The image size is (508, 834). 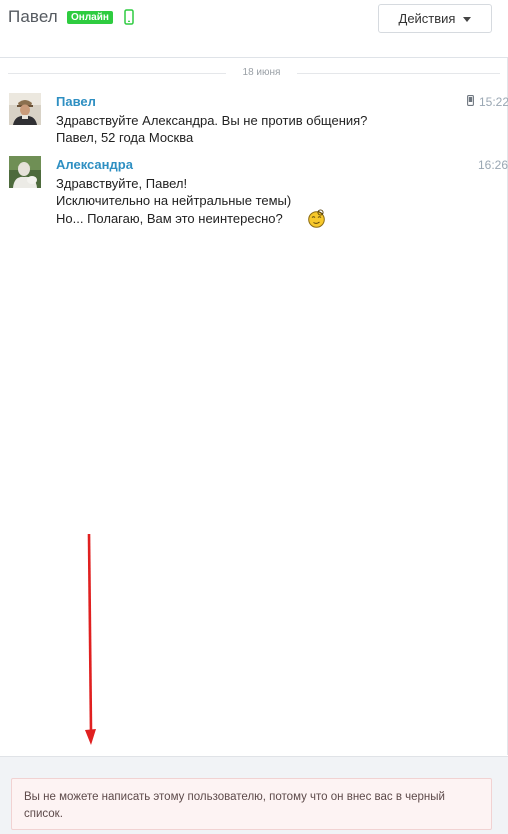 What do you see at coordinates (316, 218) in the screenshot?
I see `thinking-smiley-icon` at bounding box center [316, 218].